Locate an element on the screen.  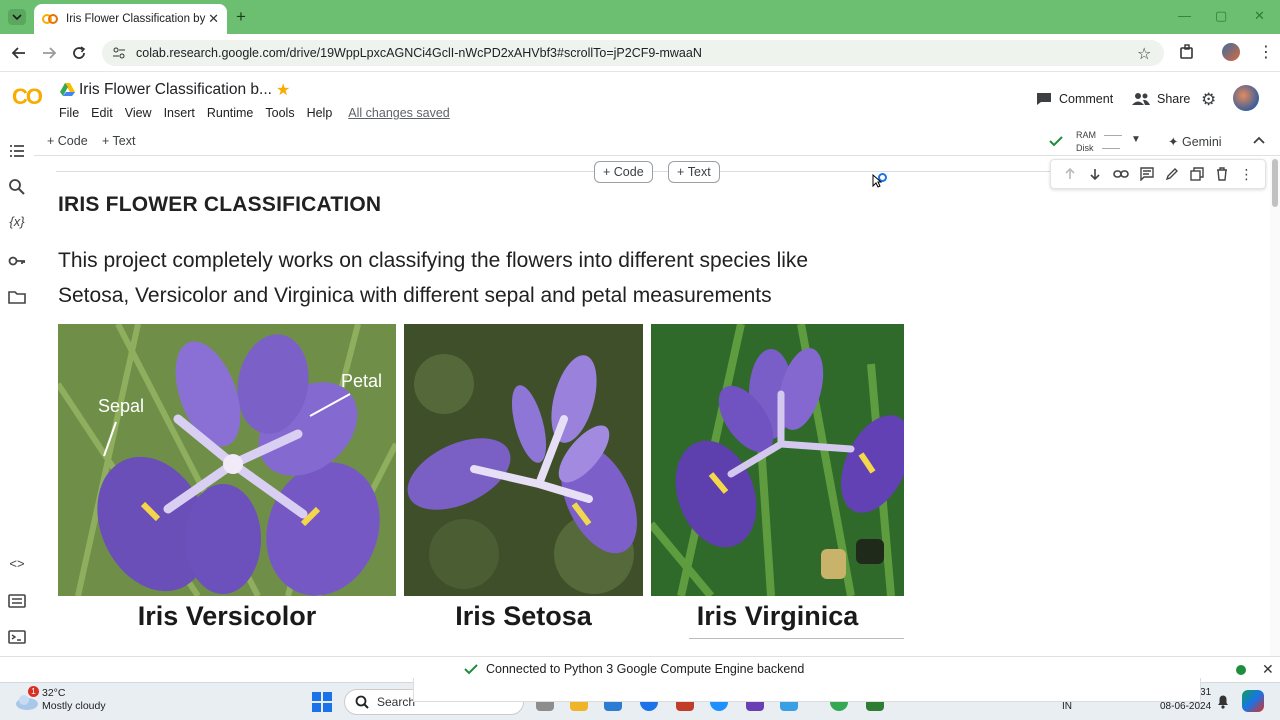
maximize-icon: ▢ is located at coordinates (1221, 16).